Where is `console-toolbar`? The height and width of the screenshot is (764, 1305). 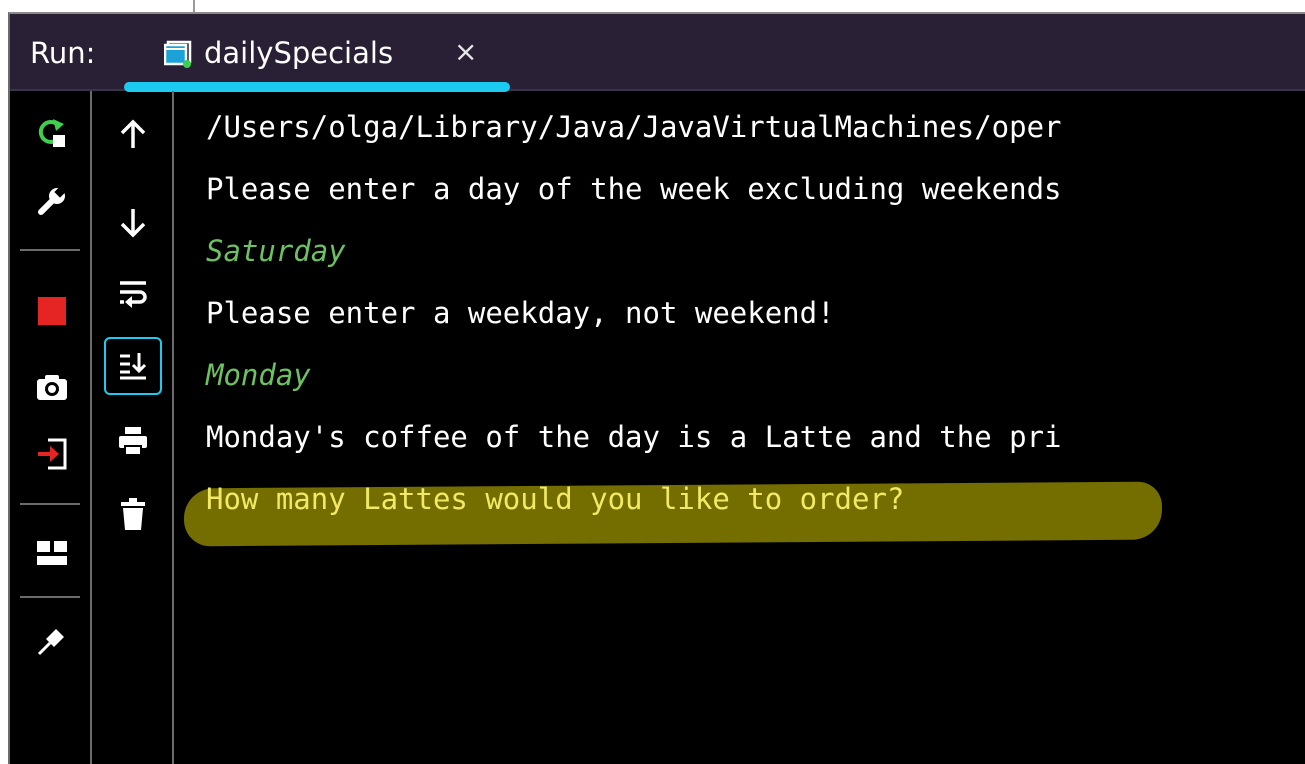 console-toolbar is located at coordinates (133, 427).